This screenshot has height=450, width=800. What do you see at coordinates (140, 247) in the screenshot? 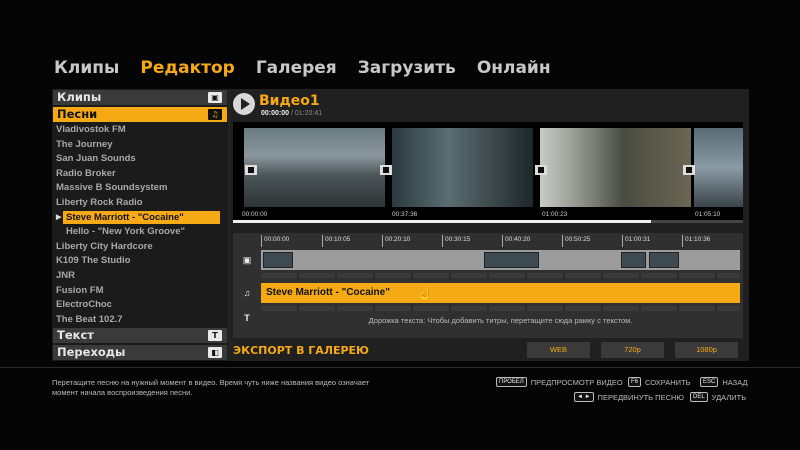
I see `song-item: Liberty City Hardcore` at bounding box center [140, 247].